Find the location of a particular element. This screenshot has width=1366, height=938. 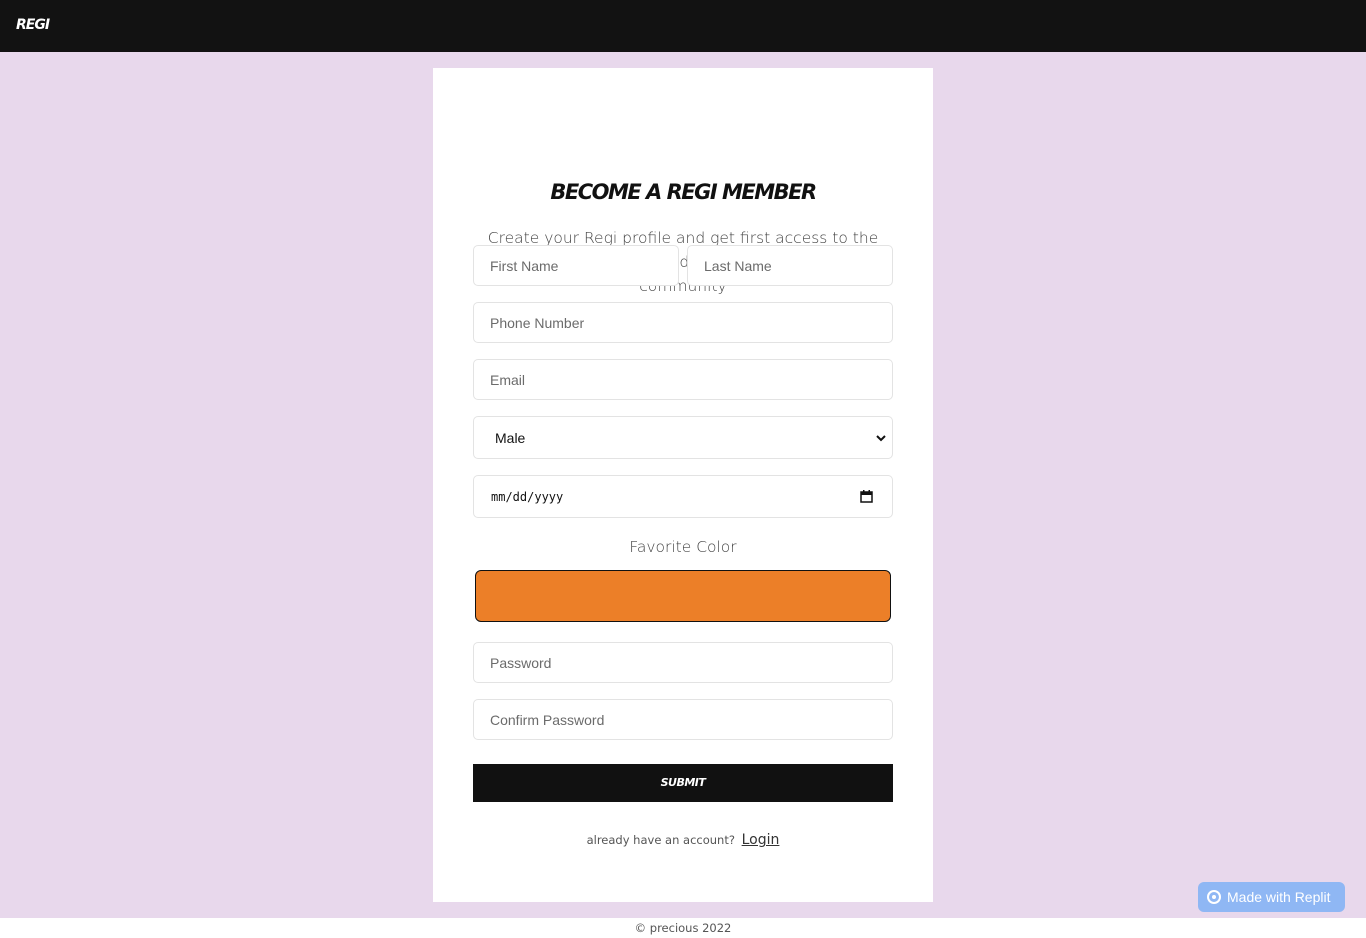

last-name-field is located at coordinates (790, 265).